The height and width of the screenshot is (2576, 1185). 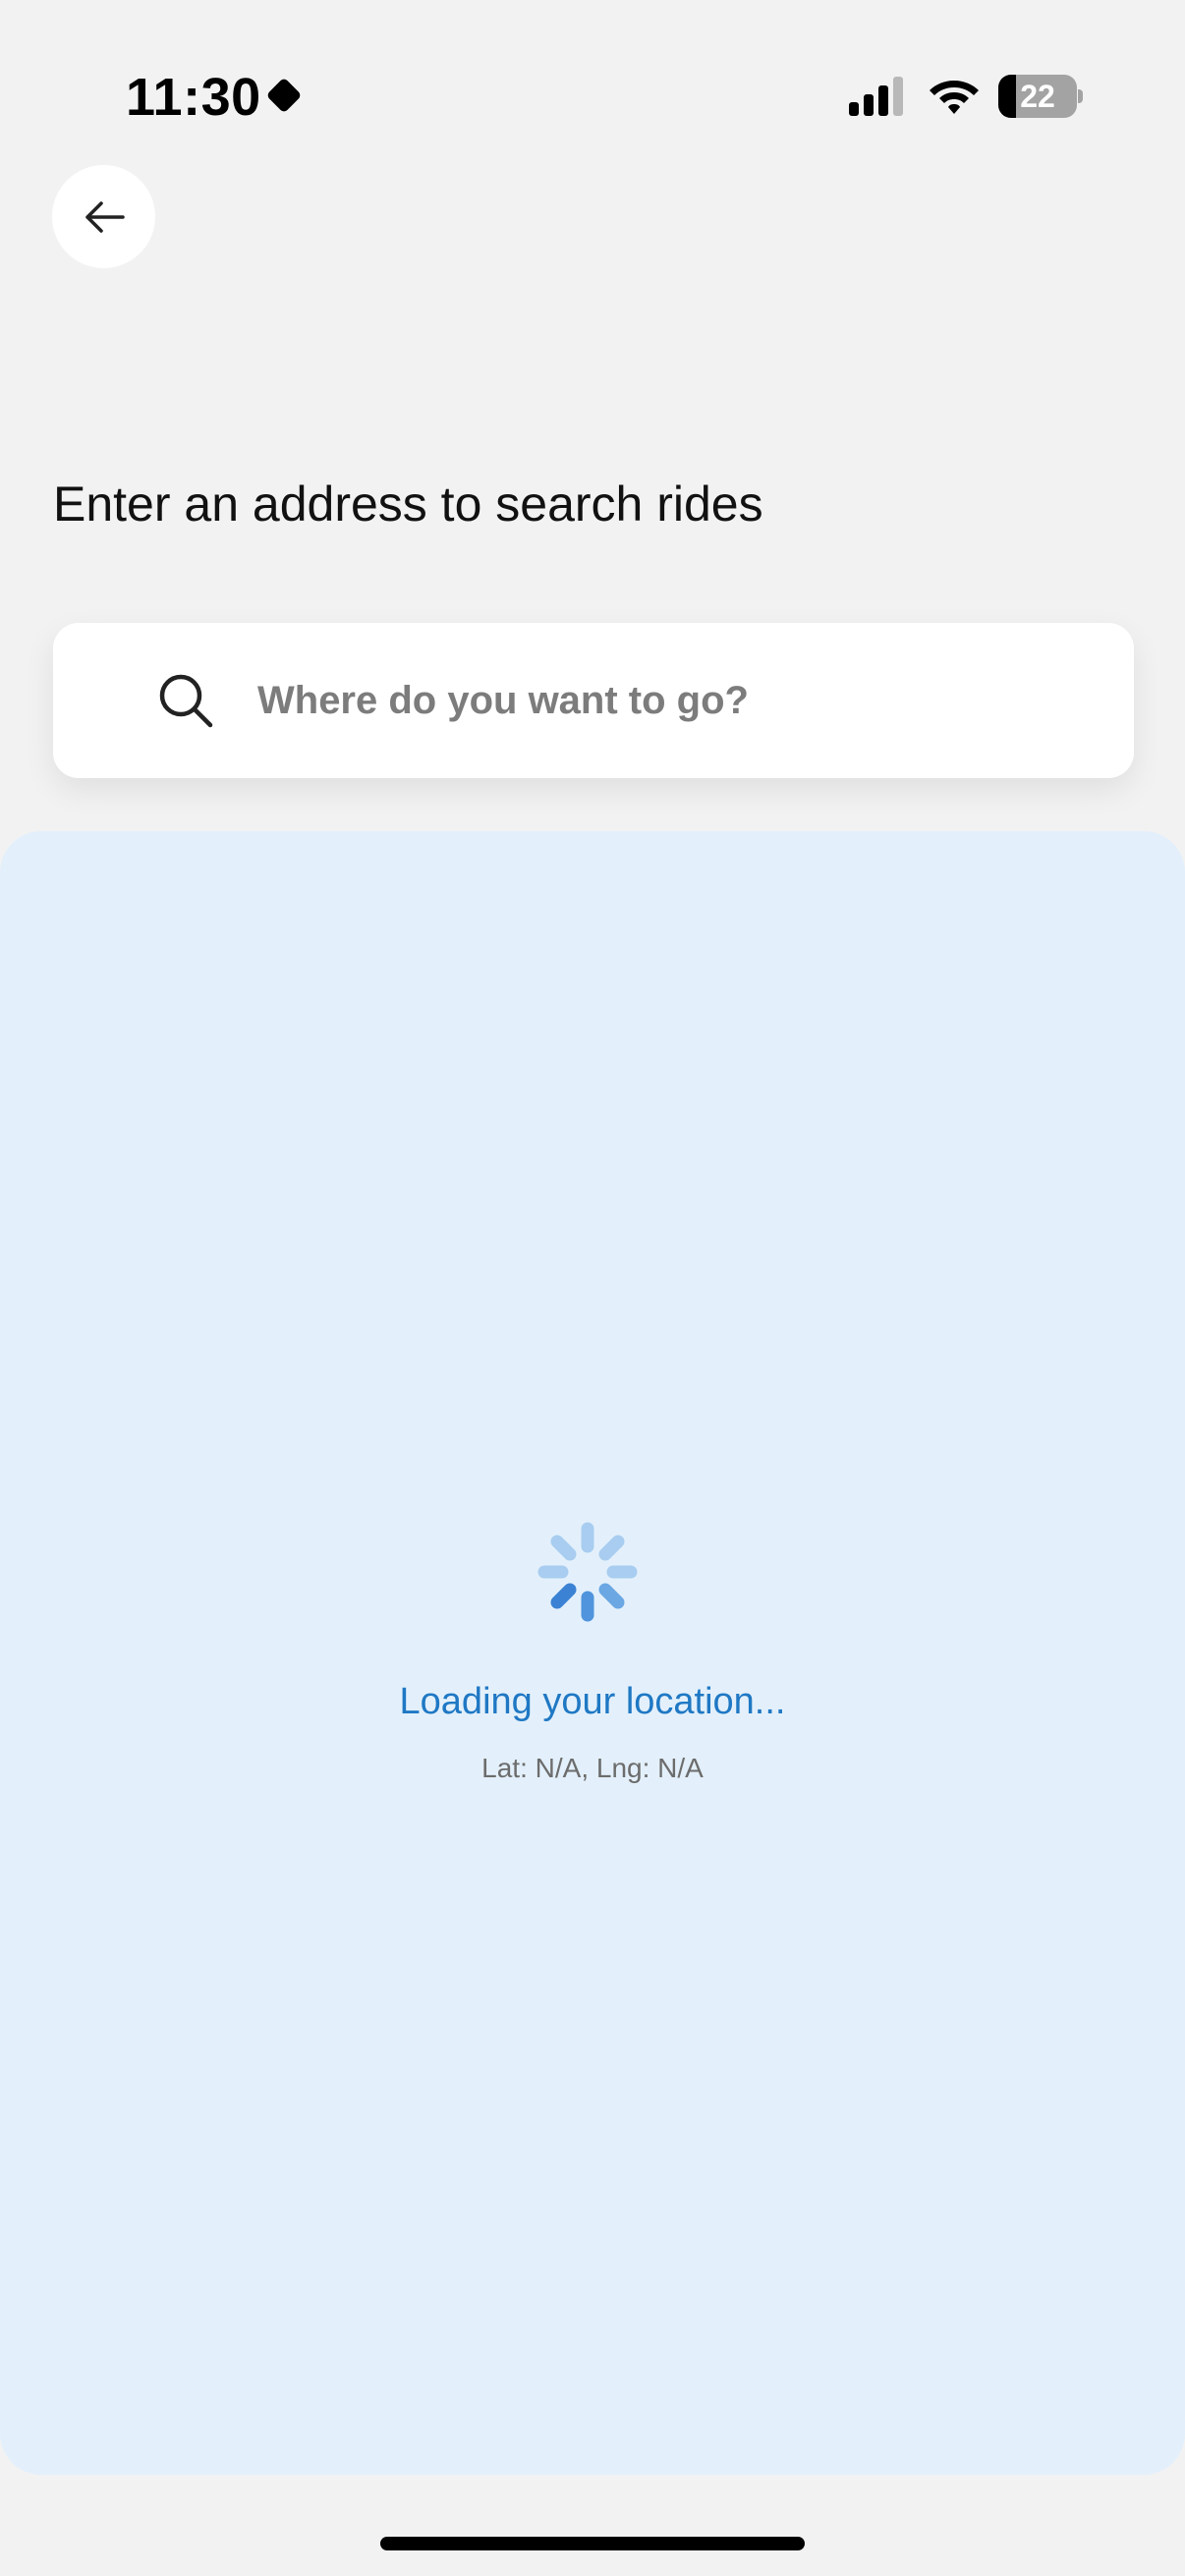 I want to click on arrow-left-icon, so click(x=105, y=216).